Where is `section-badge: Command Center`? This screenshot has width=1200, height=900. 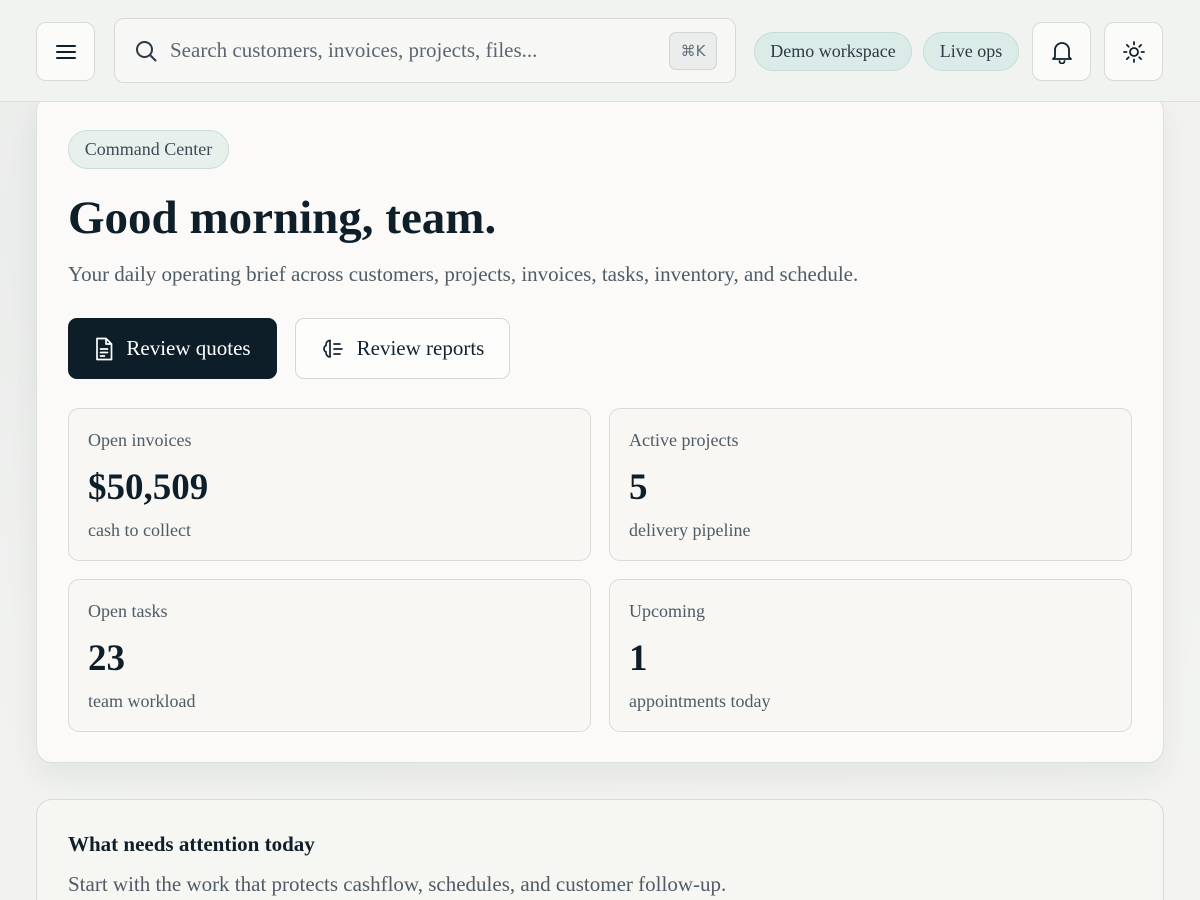
section-badge: Command Center is located at coordinates (148, 149).